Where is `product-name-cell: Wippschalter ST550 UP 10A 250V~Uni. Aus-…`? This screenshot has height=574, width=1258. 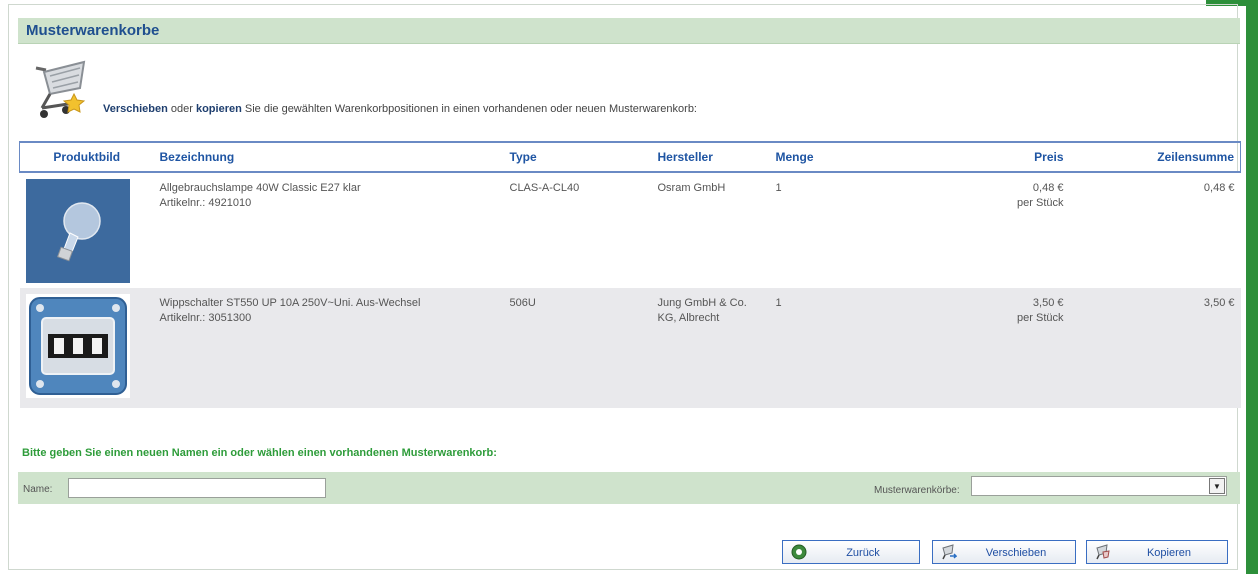
product-name-cell: Wippschalter ST550 UP 10A 250V~Uni. Aus-… is located at coordinates (329, 348).